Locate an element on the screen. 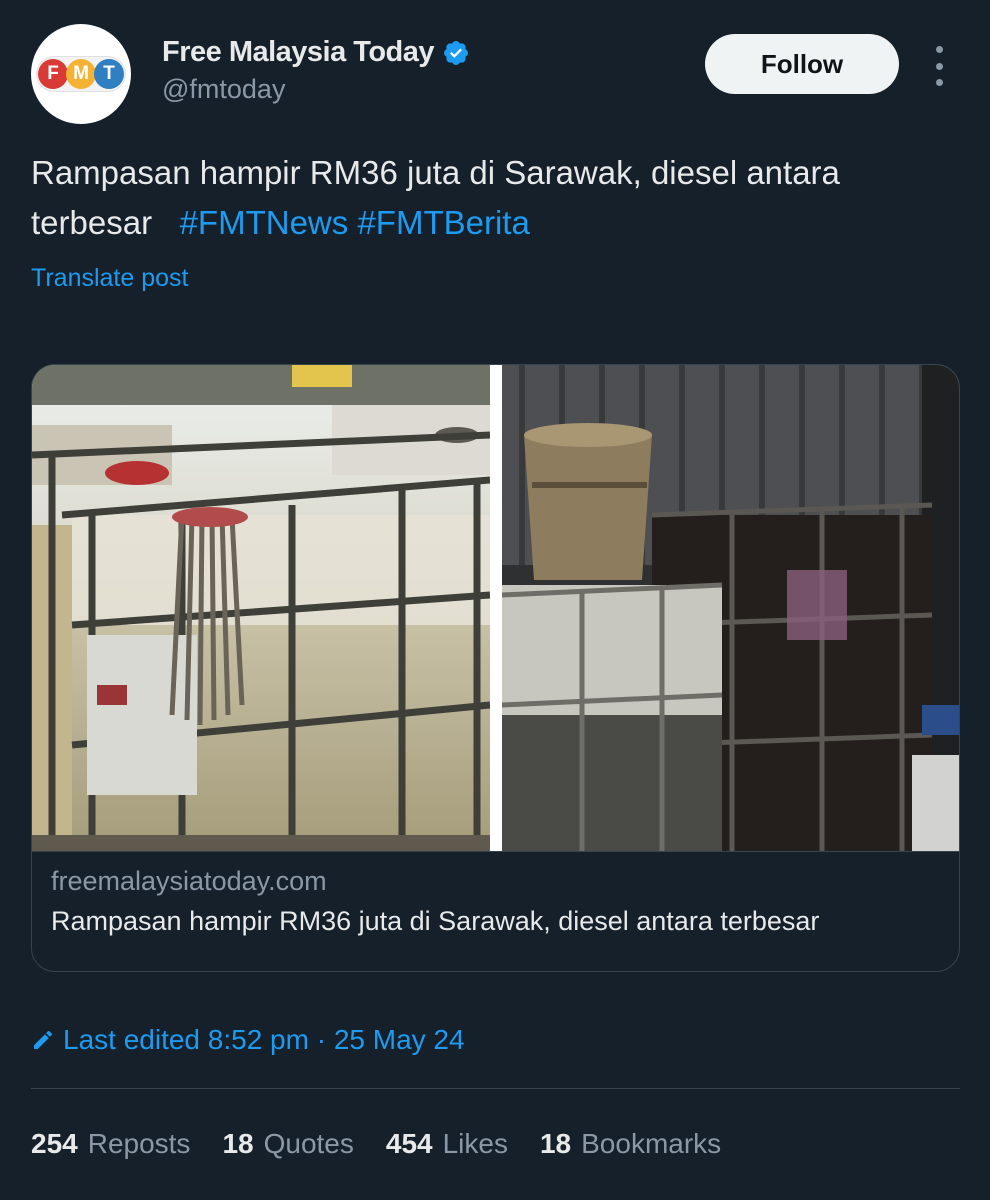 This screenshot has width=990, height=1200. author-name-row: Free Malaysia Today is located at coordinates (316, 52).